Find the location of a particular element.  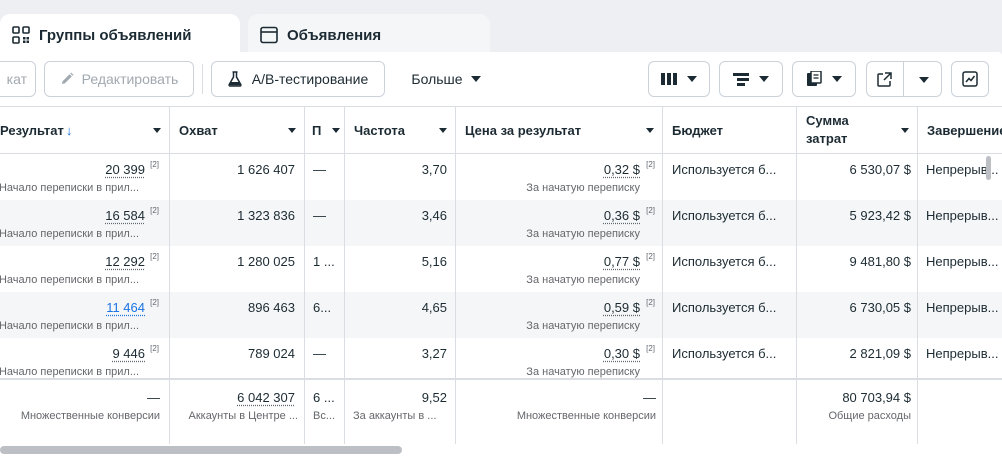

spent-line-1: Сумма is located at coordinates (827, 120).